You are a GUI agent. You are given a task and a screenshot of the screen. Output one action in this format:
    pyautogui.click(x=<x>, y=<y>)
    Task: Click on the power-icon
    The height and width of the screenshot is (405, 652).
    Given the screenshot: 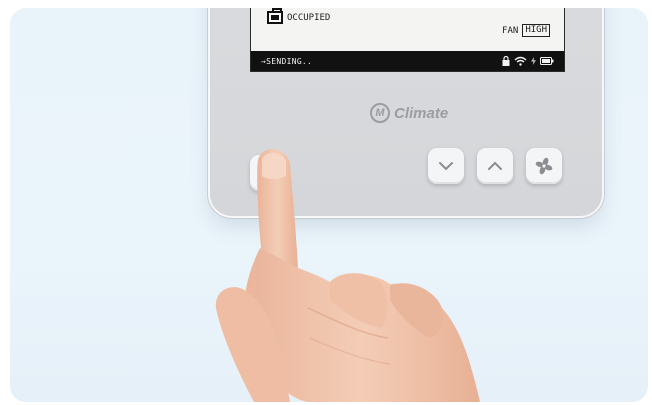 What is the action you would take?
    pyautogui.click(x=268, y=173)
    